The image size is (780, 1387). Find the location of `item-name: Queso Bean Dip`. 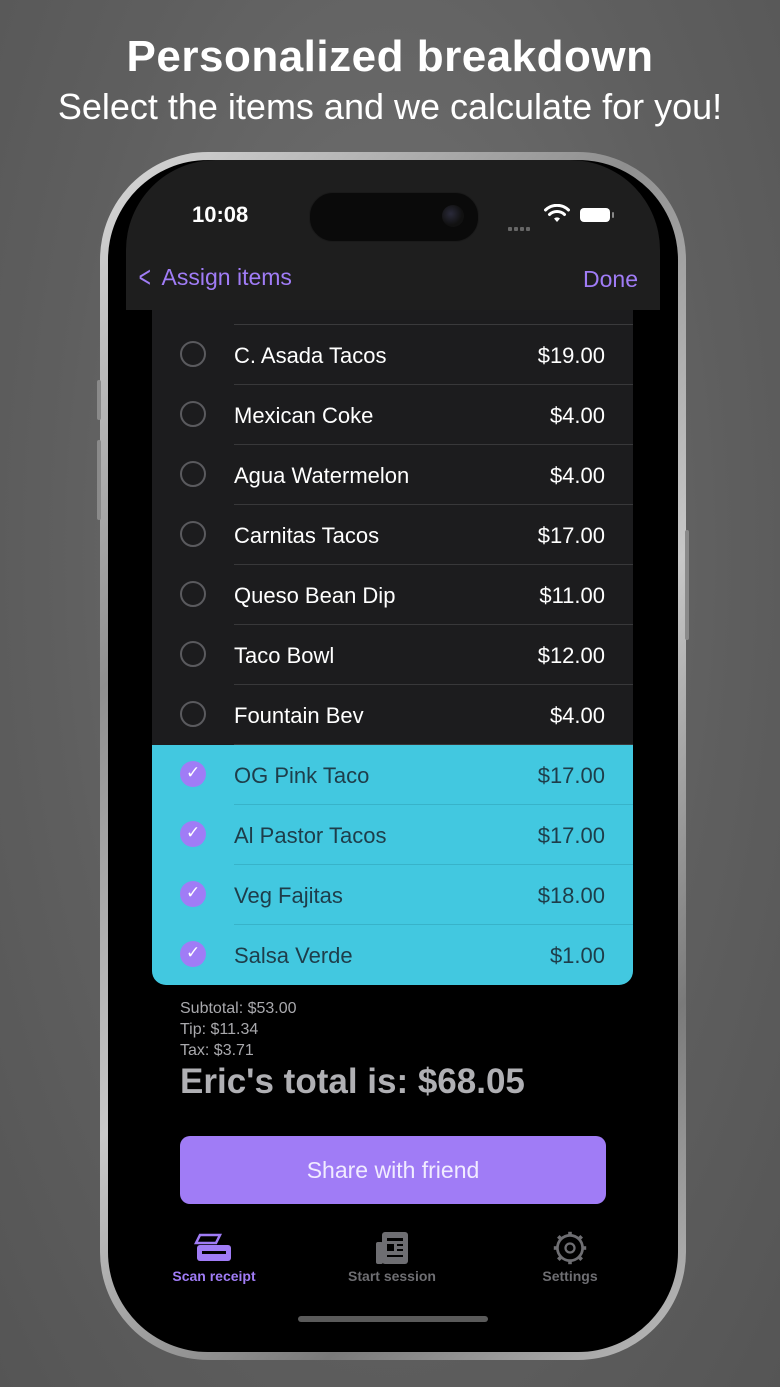

item-name: Queso Bean Dip is located at coordinates (315, 595).